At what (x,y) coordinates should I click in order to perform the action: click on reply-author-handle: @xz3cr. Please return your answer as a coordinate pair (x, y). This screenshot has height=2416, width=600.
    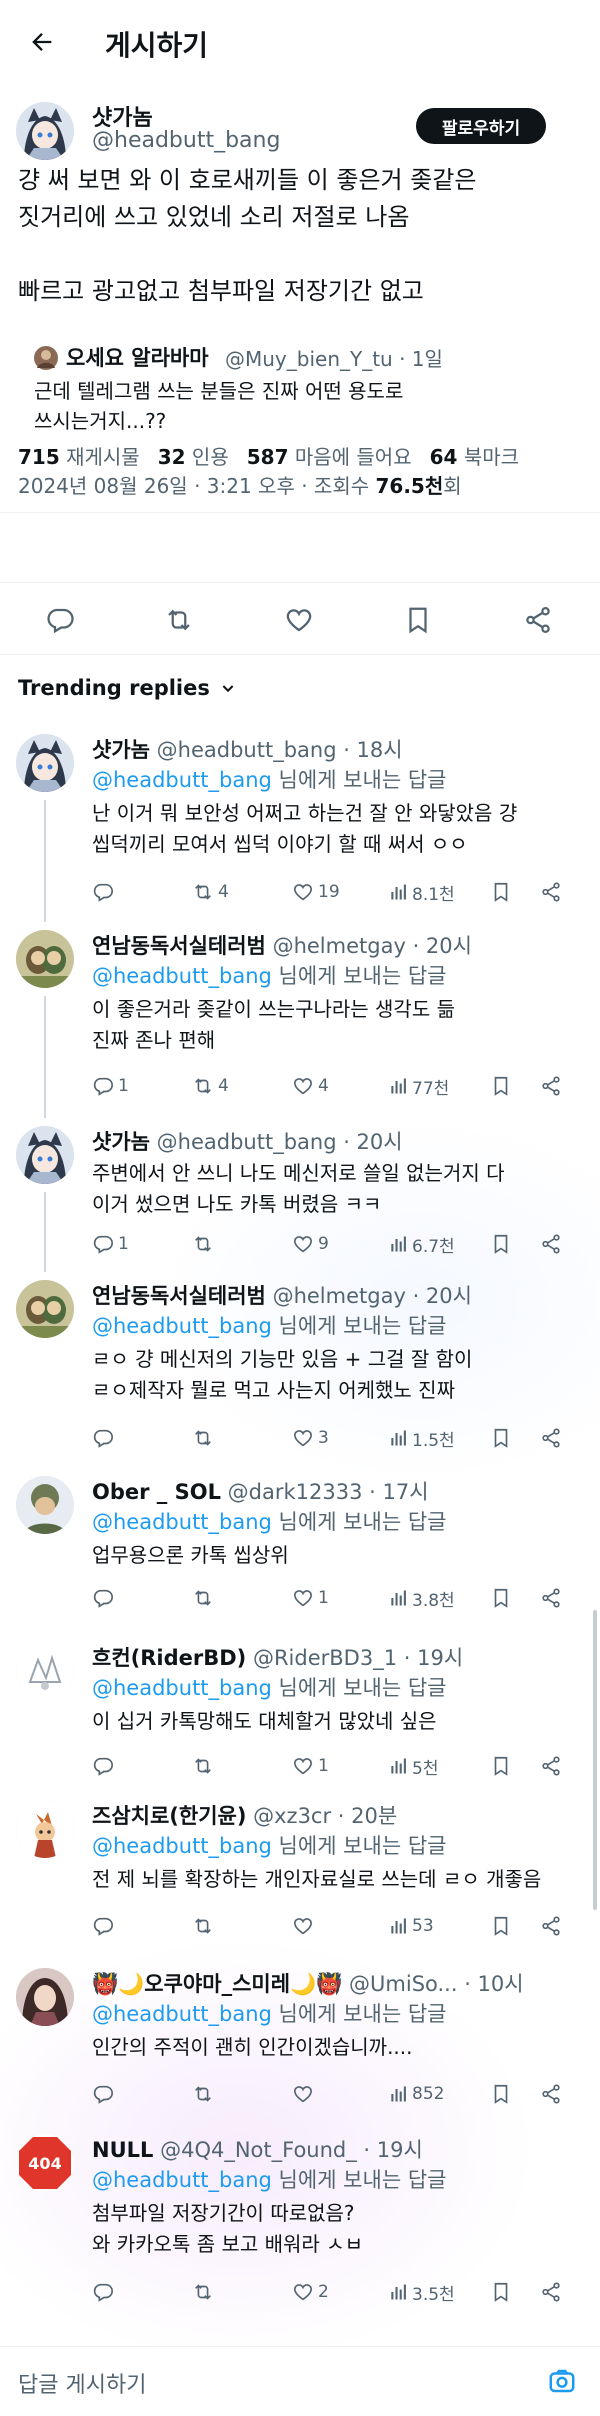
    Looking at the image, I should click on (292, 1816).